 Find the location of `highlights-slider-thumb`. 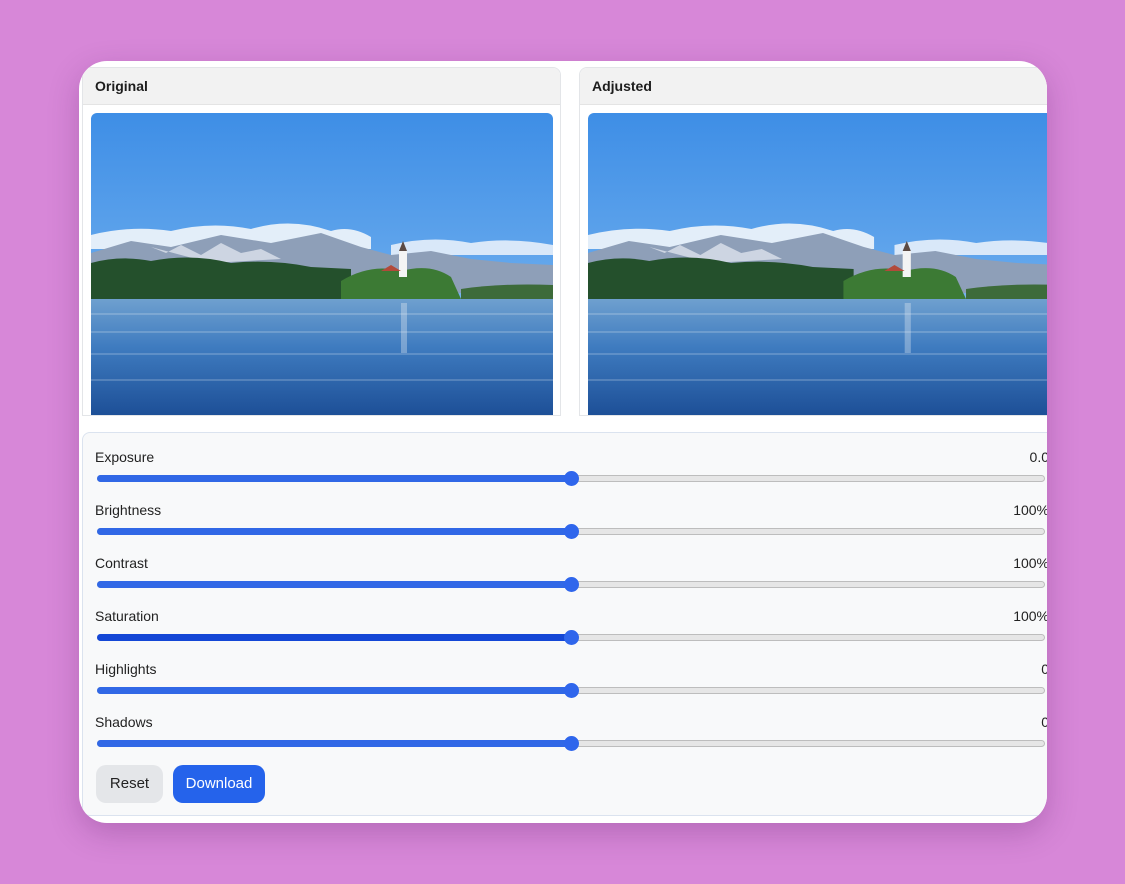

highlights-slider-thumb is located at coordinates (571, 690).